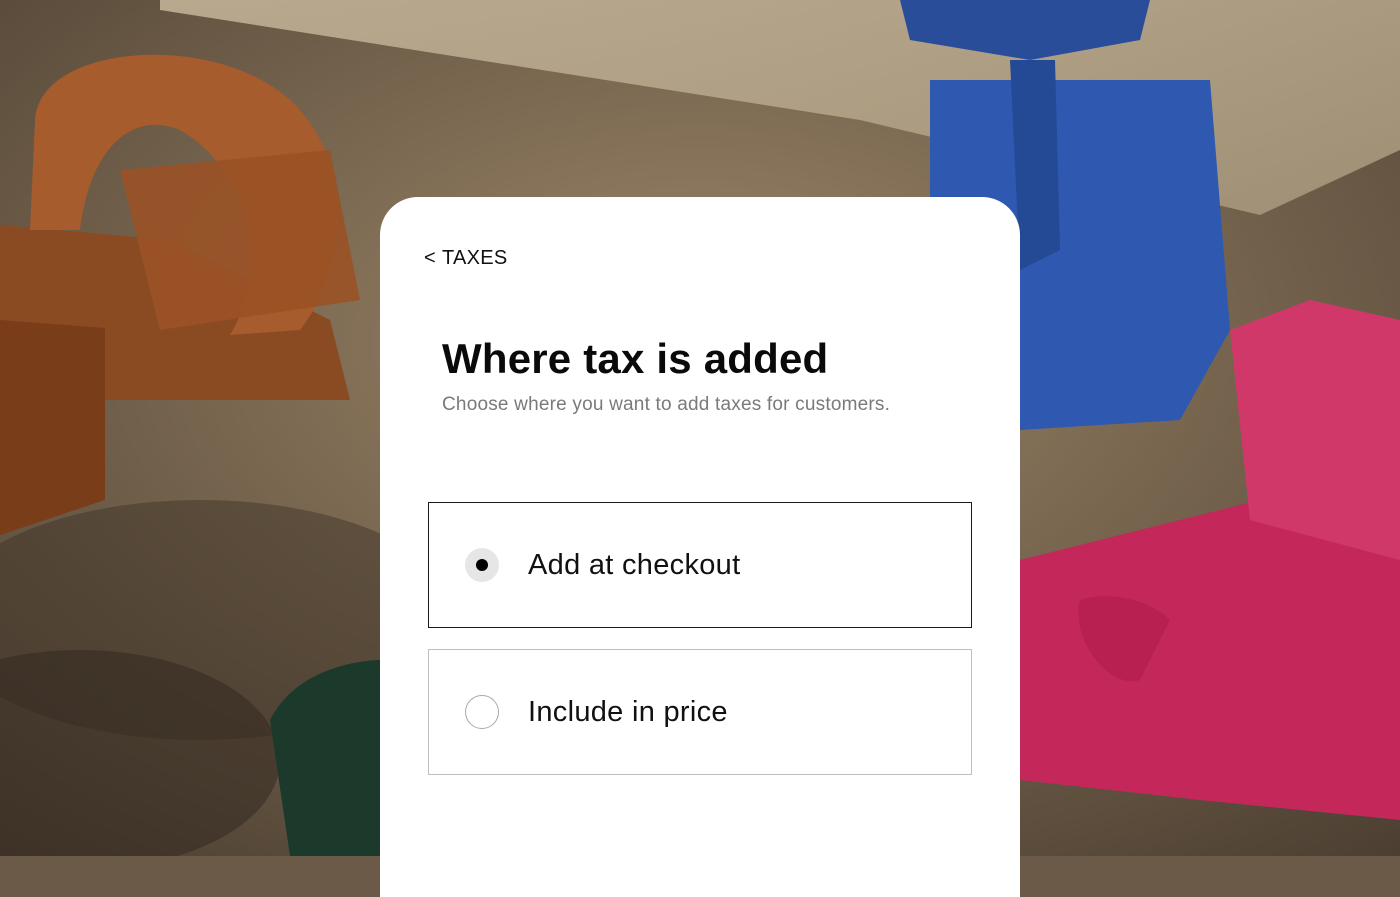 Image resolution: width=1400 pixels, height=897 pixels. I want to click on option-include-in-price: Include in price, so click(700, 712).